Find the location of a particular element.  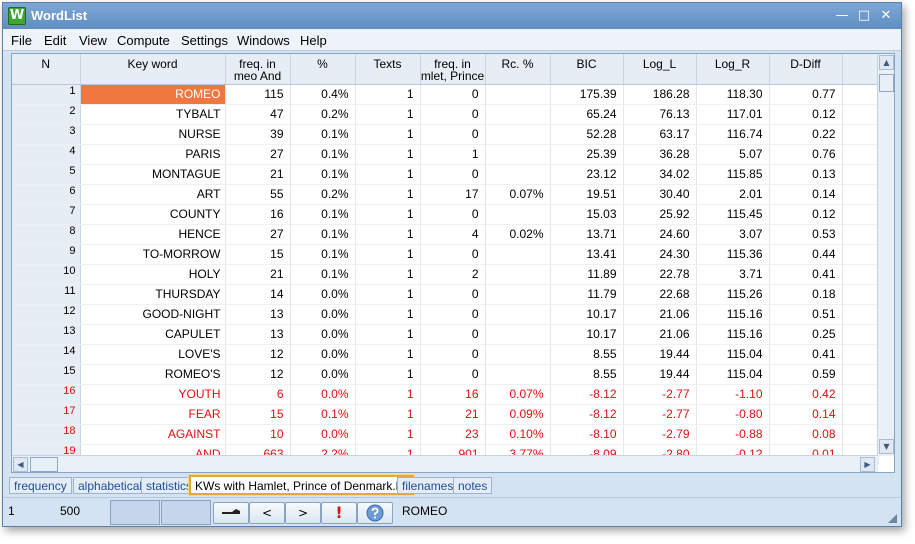

cell-keyword: CAPULET is located at coordinates (153, 334).